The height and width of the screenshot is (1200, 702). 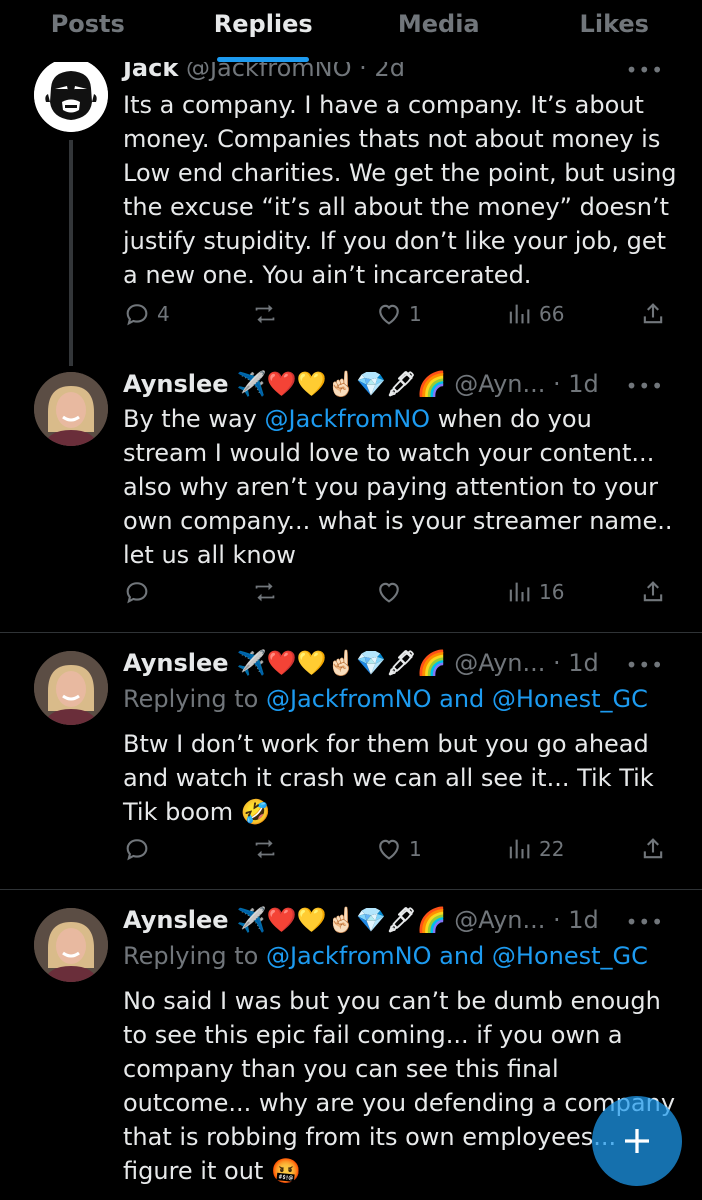 I want to click on tweet-actions: 16, so click(x=398, y=598).